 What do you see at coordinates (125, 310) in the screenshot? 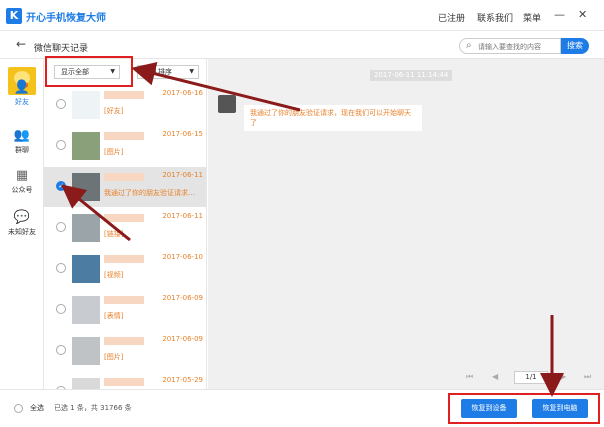
I see `list-item: 2017-06-09 [表情]` at bounding box center [125, 310].